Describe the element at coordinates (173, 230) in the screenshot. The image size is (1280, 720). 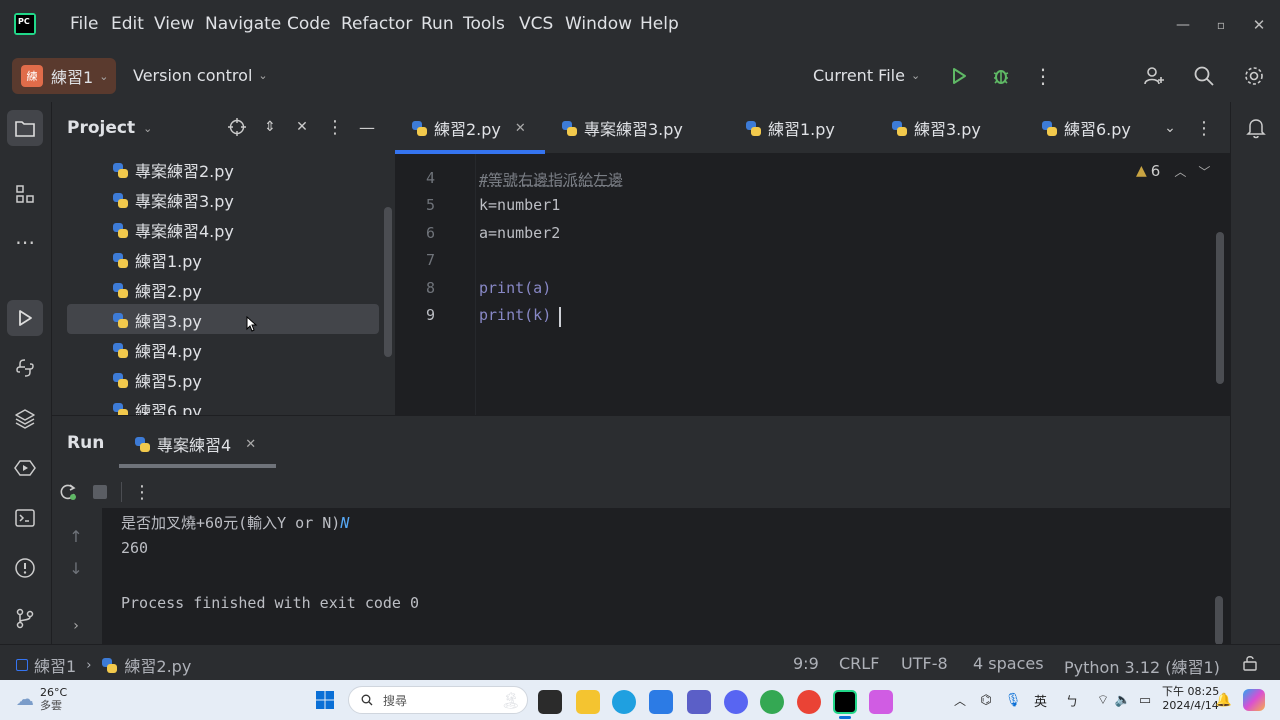
I see `file-row: 專案練習4.py` at that location.